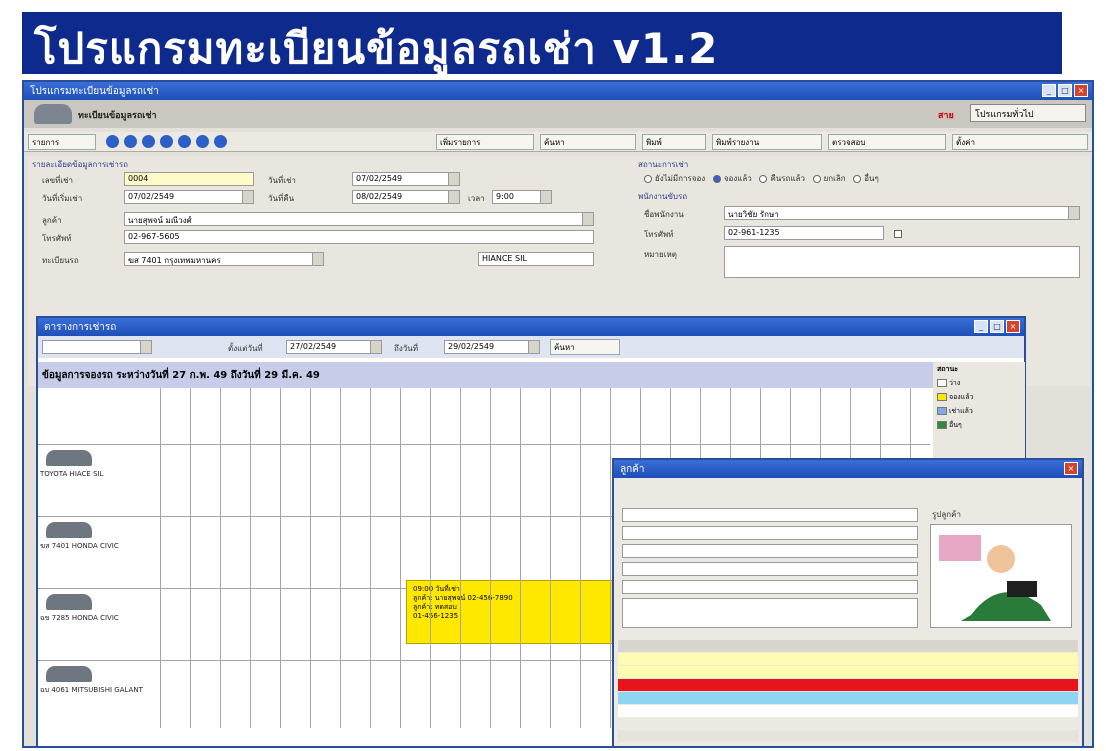 The height and width of the screenshot is (751, 1106). Describe the element at coordinates (902, 213) in the screenshot. I see `driver-name-field: นายวิชัย รักษา` at that location.